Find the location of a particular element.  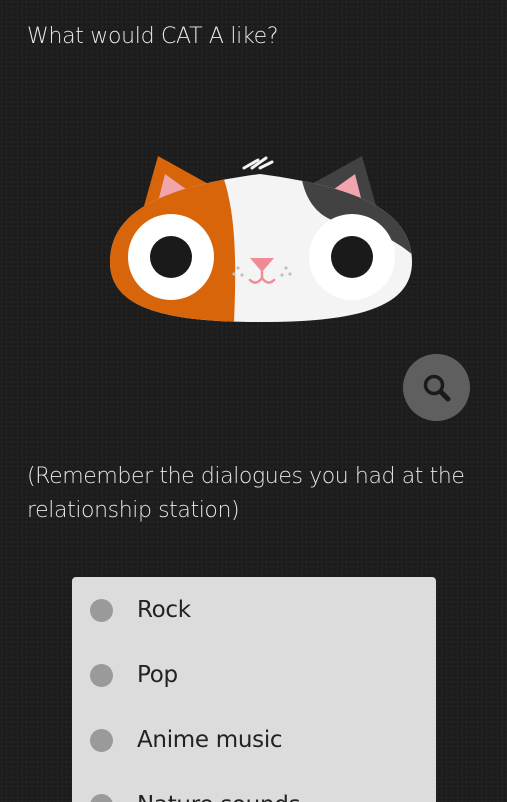

cat-avatar is located at coordinates (260, 240).